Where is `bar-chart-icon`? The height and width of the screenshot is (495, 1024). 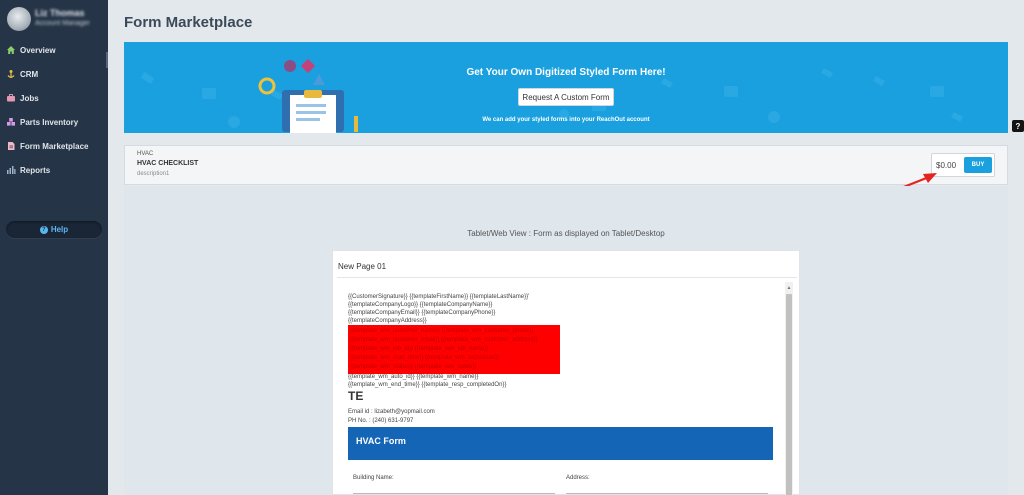 bar-chart-icon is located at coordinates (11, 170).